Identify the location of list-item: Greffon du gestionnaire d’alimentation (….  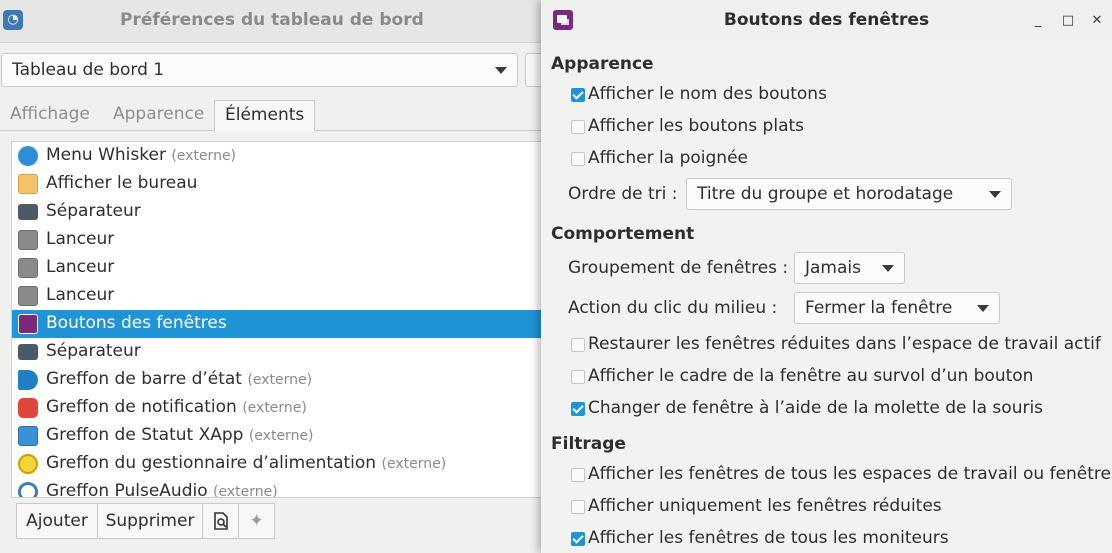
(278, 464).